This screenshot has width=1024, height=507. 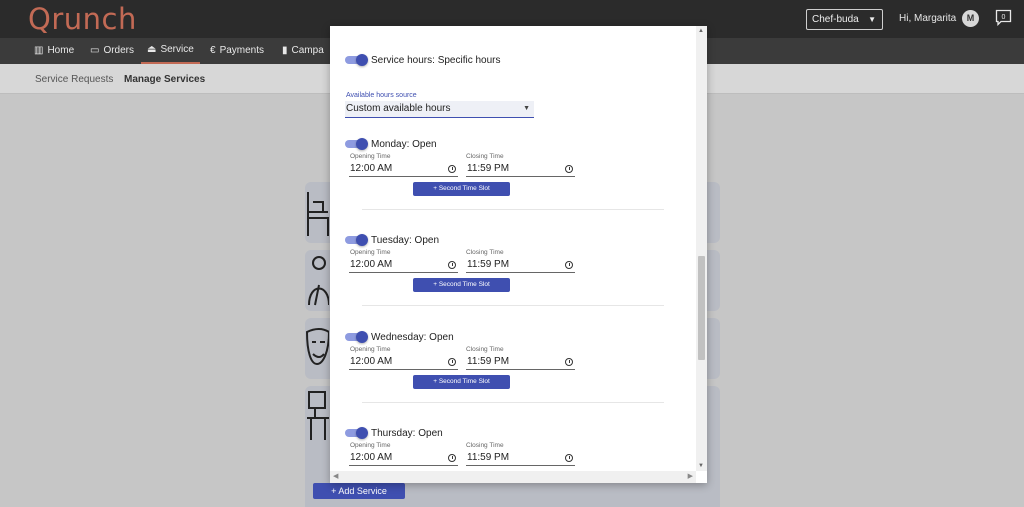 I want to click on chat-count: 0, so click(x=1004, y=17).